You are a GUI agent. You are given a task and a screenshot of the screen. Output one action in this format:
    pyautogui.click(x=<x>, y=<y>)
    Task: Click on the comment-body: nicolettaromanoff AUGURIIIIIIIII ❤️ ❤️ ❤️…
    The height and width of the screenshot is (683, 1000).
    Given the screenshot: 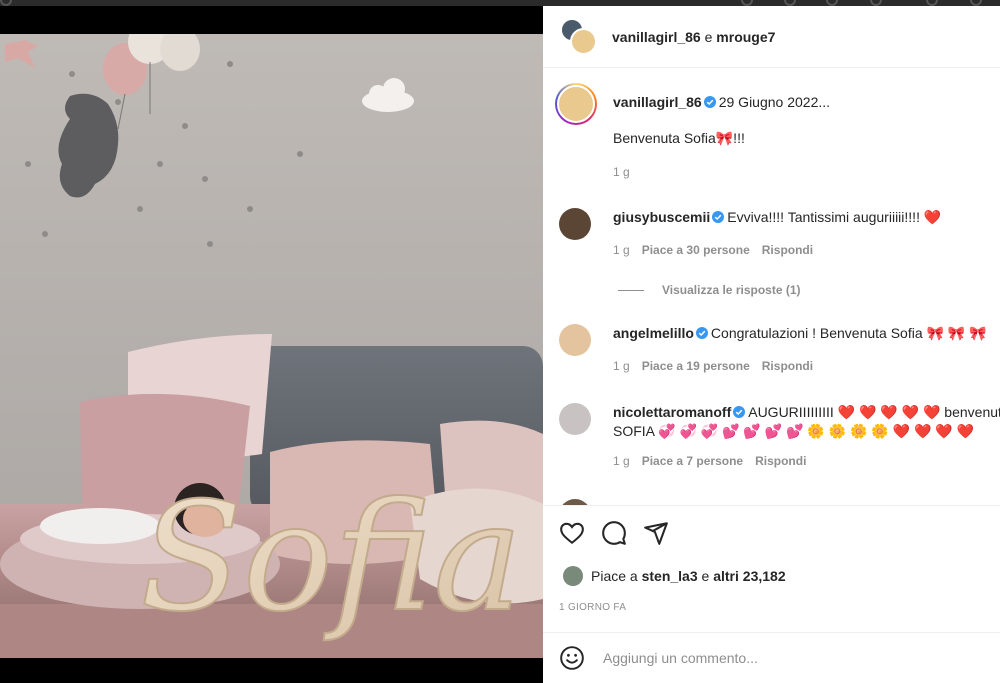 What is the action you would take?
    pyautogui.click(x=806, y=435)
    